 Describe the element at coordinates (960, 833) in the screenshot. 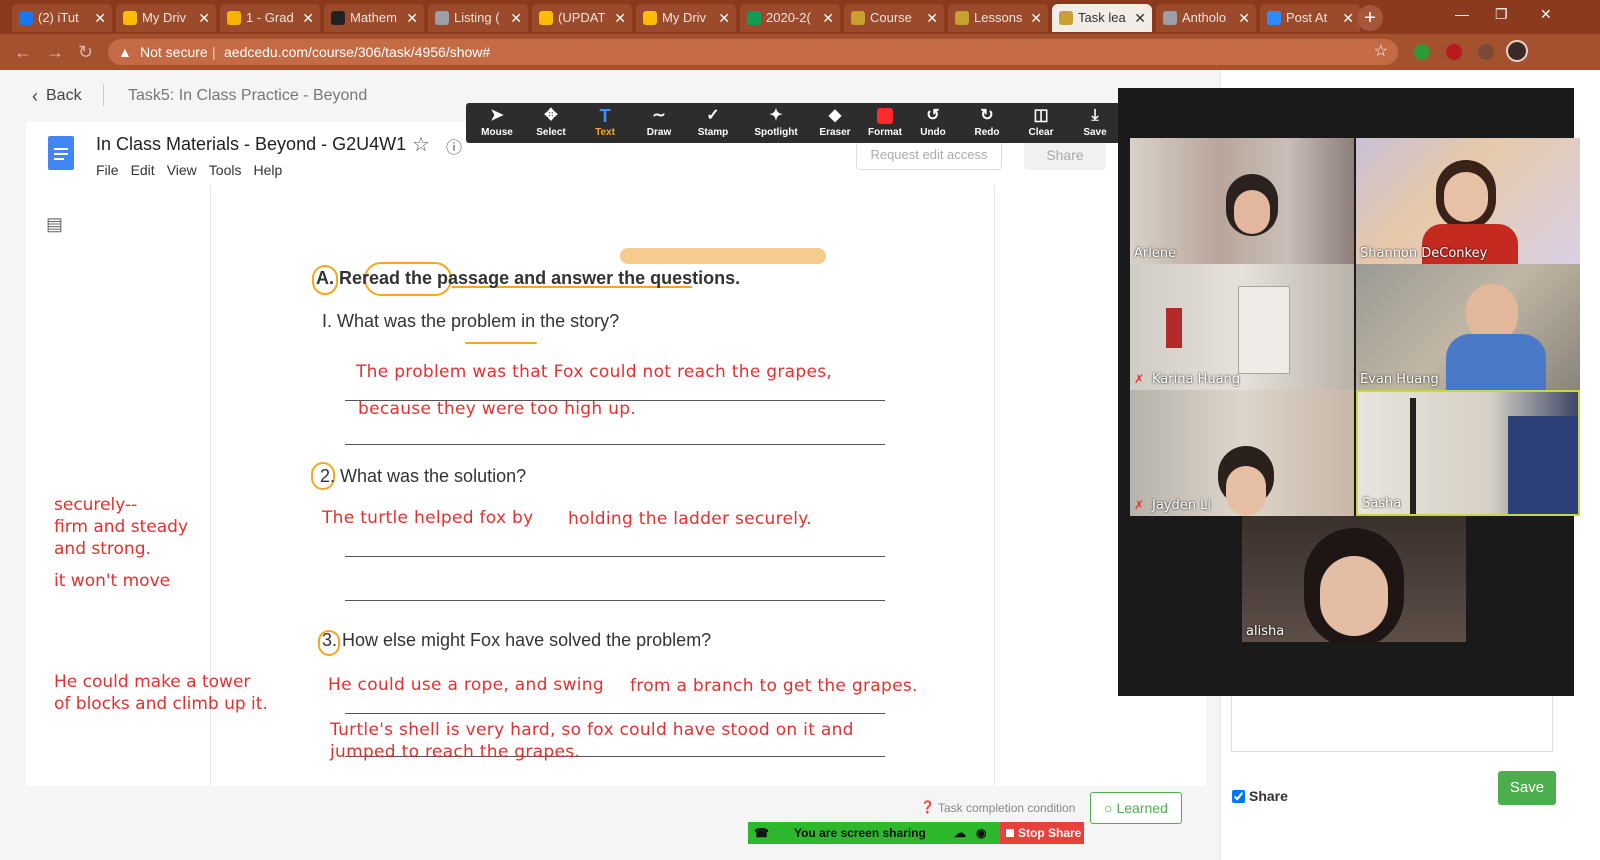

I see `cloud-icon: ☁` at that location.